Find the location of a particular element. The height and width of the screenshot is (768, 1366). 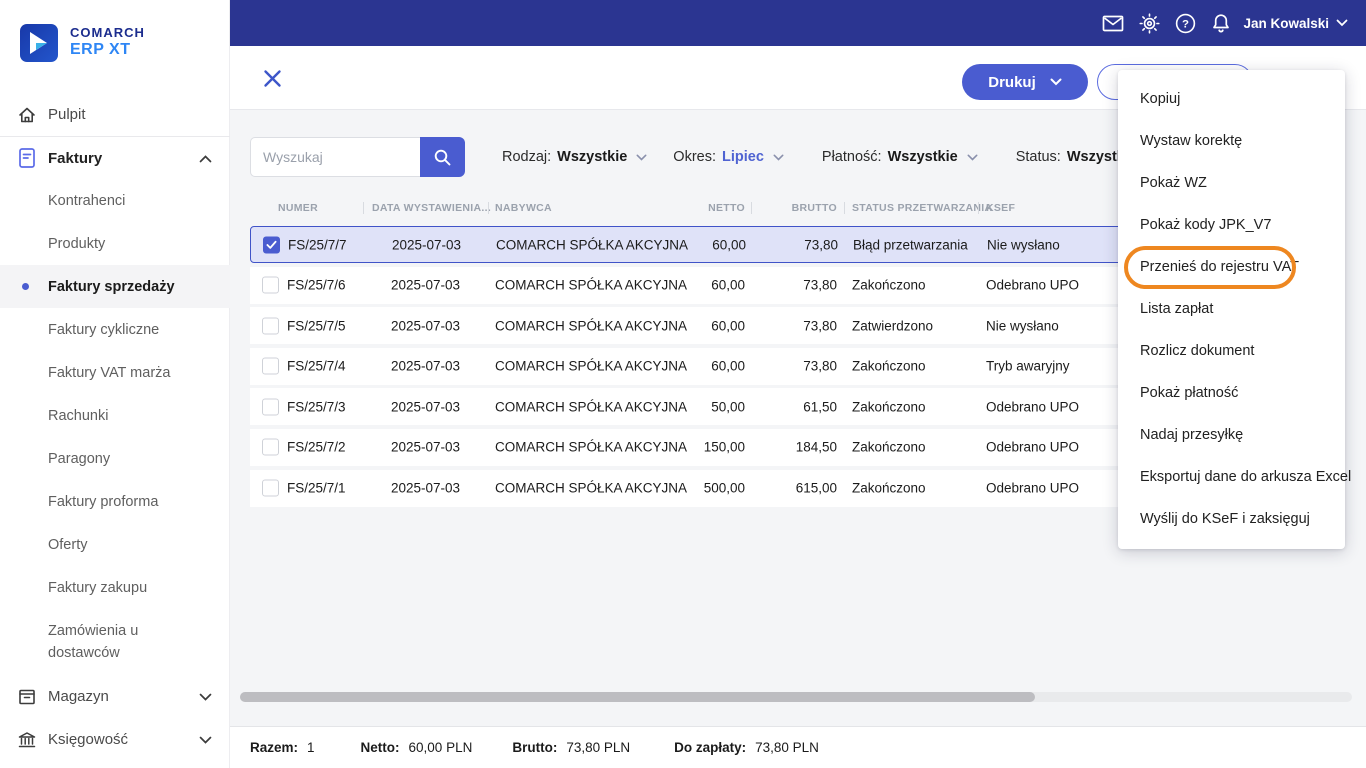

comarch-logo-icon is located at coordinates (39, 43).